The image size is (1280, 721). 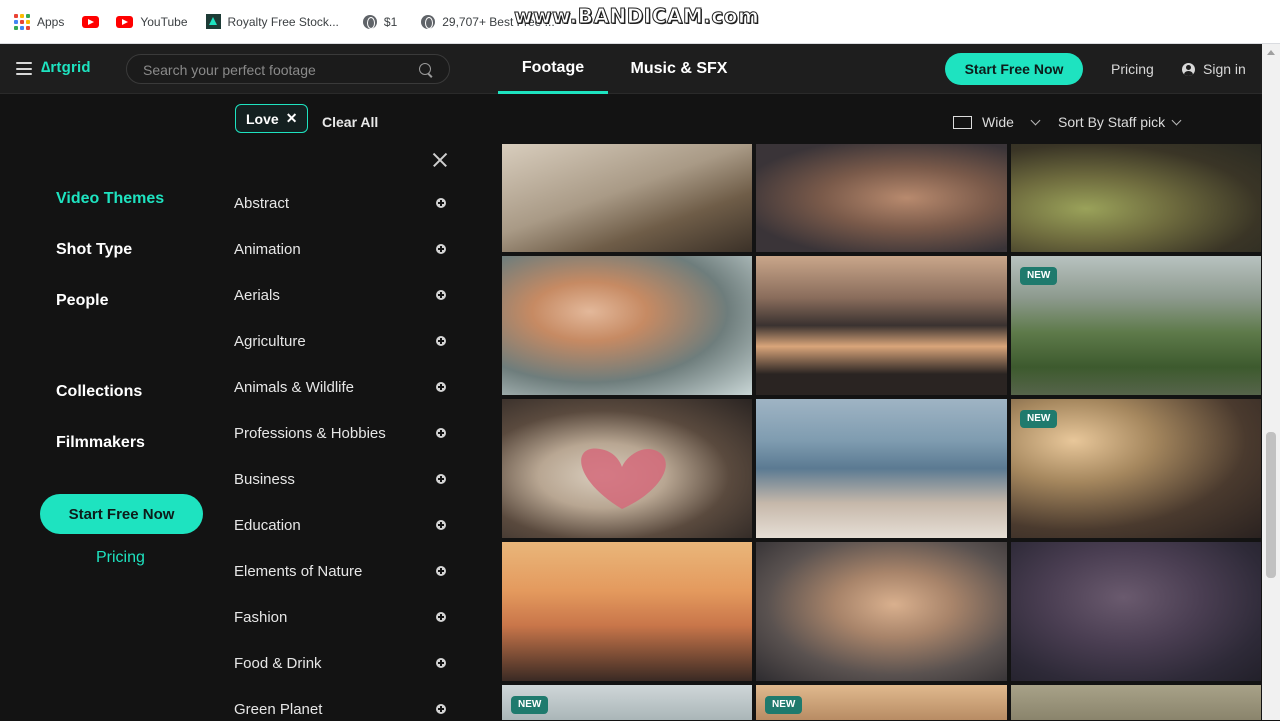 What do you see at coordinates (294, 387) in the screenshot?
I see `theme-label: Animals & Wildlife` at bounding box center [294, 387].